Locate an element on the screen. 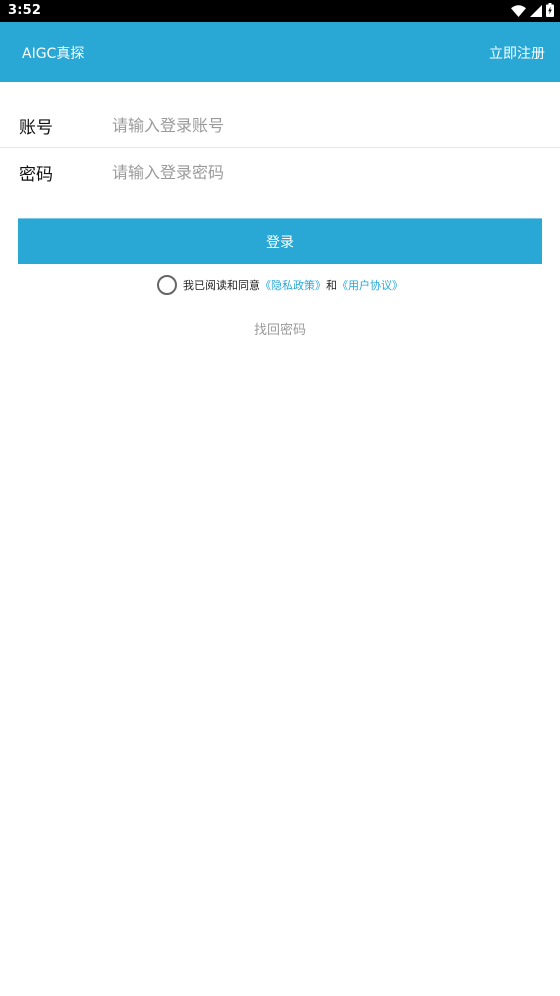  status-bar: 3:52 is located at coordinates (280, 11).